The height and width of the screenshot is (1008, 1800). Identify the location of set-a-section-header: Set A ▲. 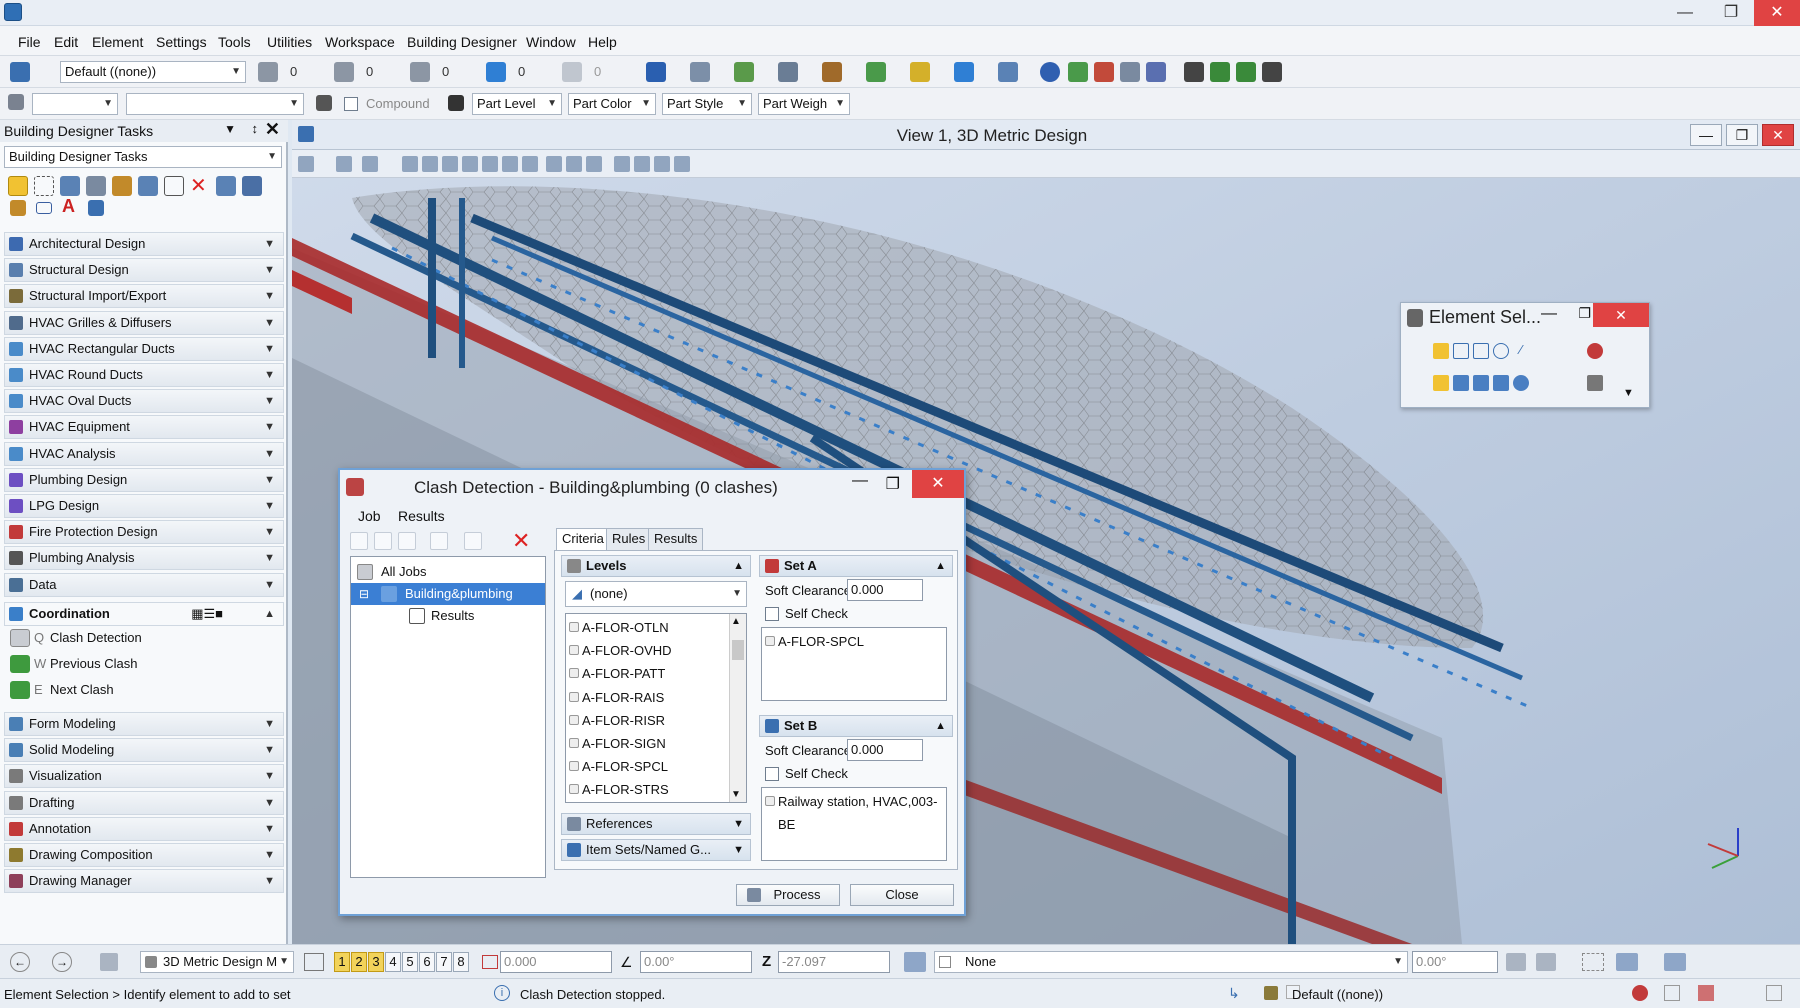
(856, 566).